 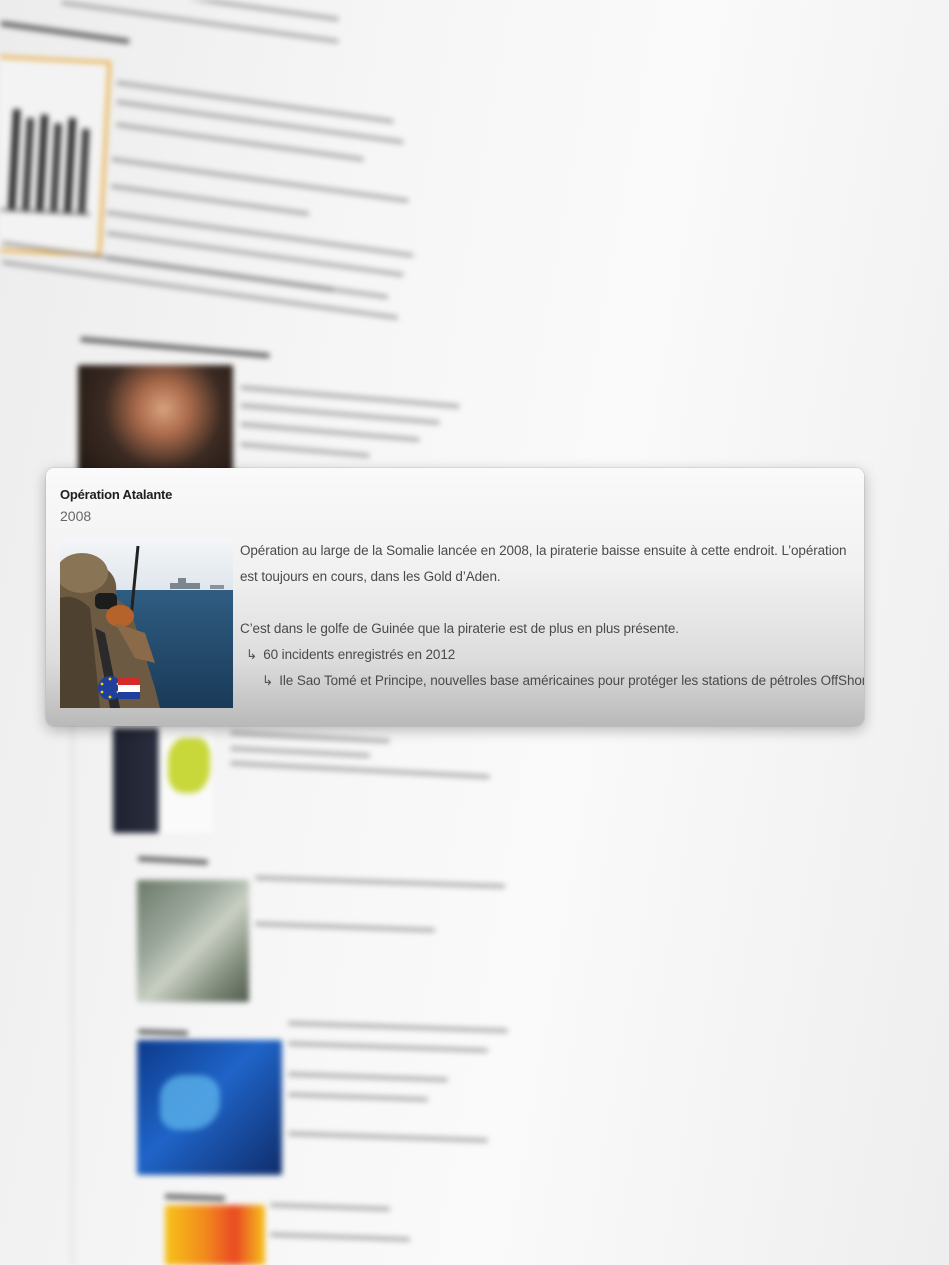 What do you see at coordinates (146, 623) in the screenshot?
I see `soldier-photo` at bounding box center [146, 623].